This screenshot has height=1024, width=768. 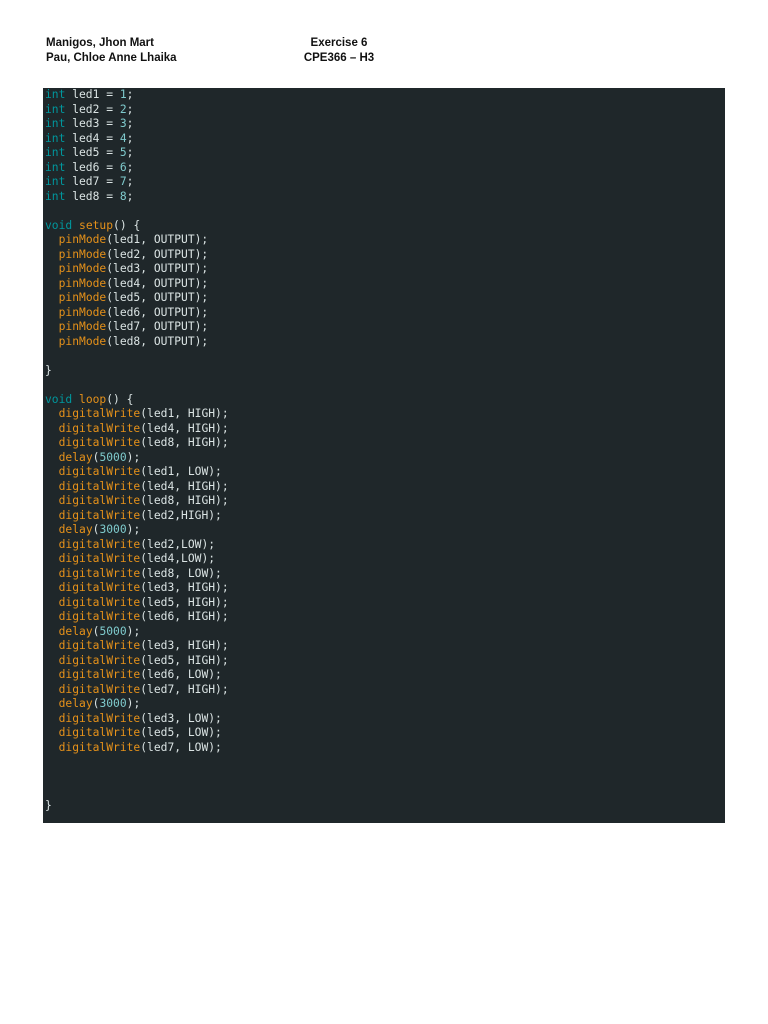 What do you see at coordinates (181, 471) in the screenshot?
I see `code-token-plain: (led1, LOW);` at bounding box center [181, 471].